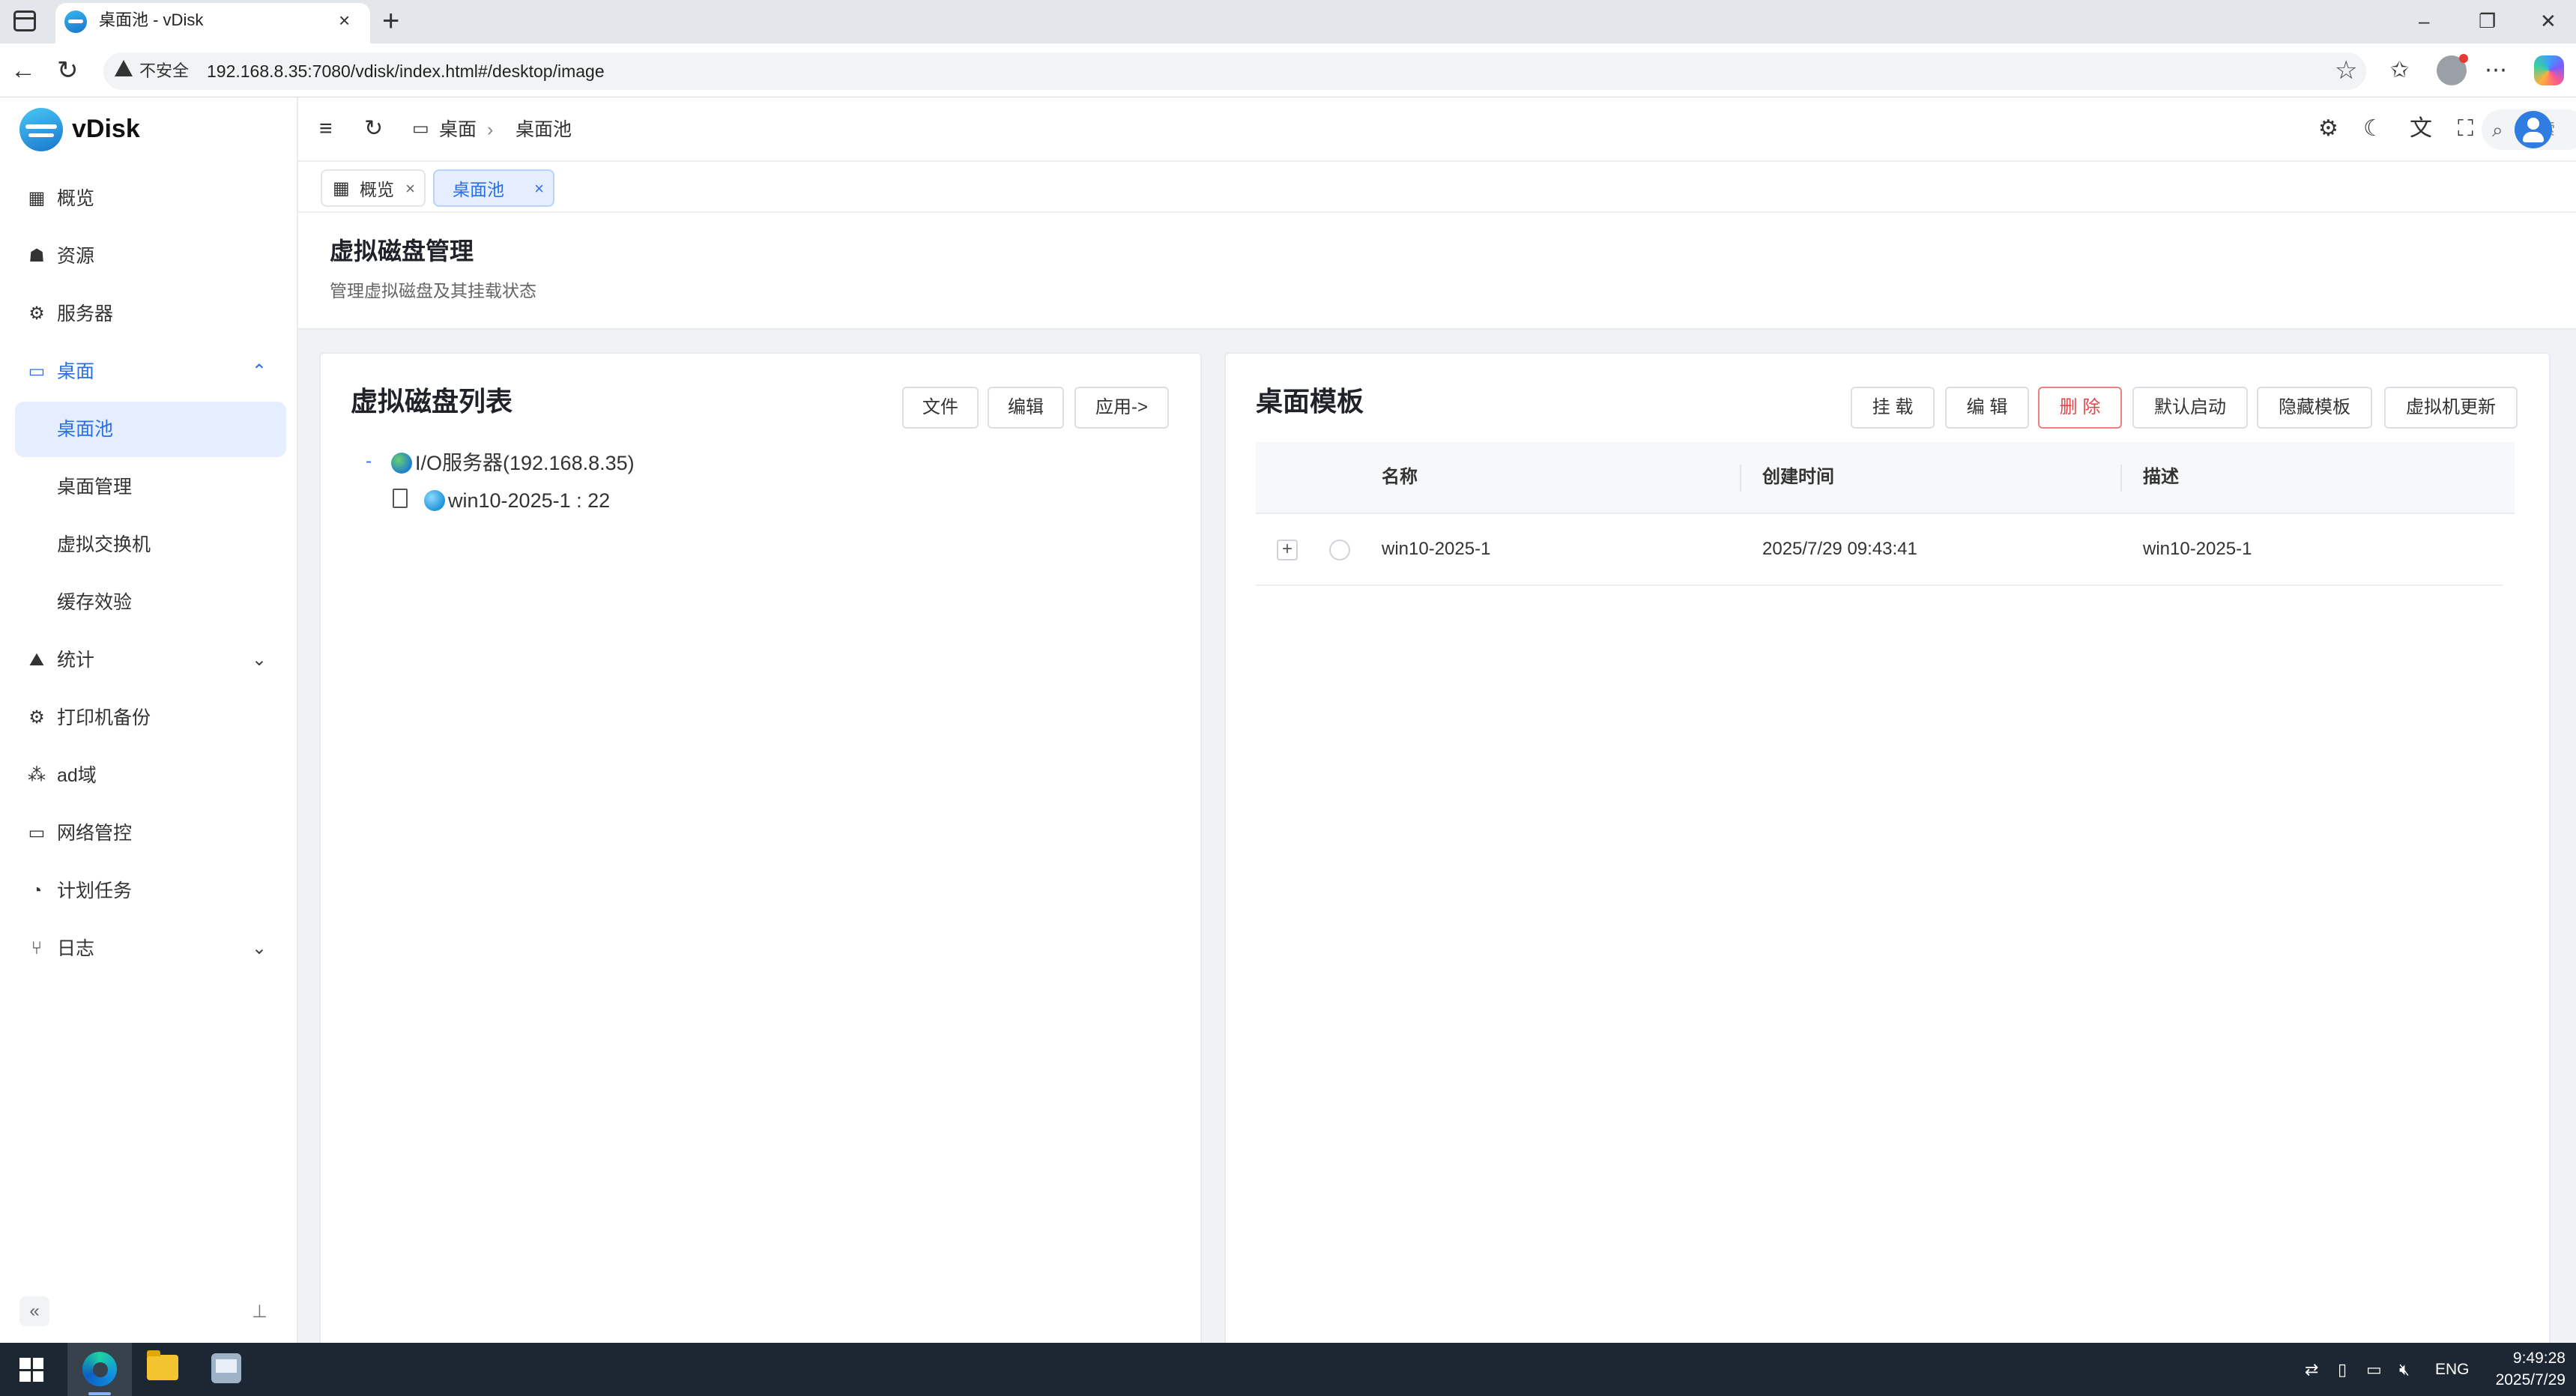  Describe the element at coordinates (95, 487) in the screenshot. I see `sidebar-item-label: 桌面管理` at that location.